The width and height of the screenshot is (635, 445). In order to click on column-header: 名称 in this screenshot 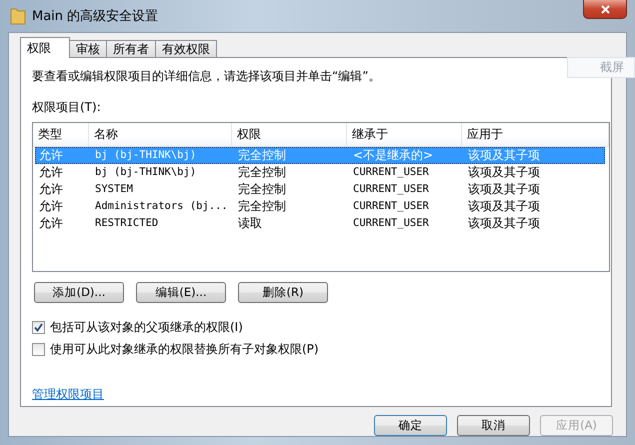, I will do `click(160, 135)`.